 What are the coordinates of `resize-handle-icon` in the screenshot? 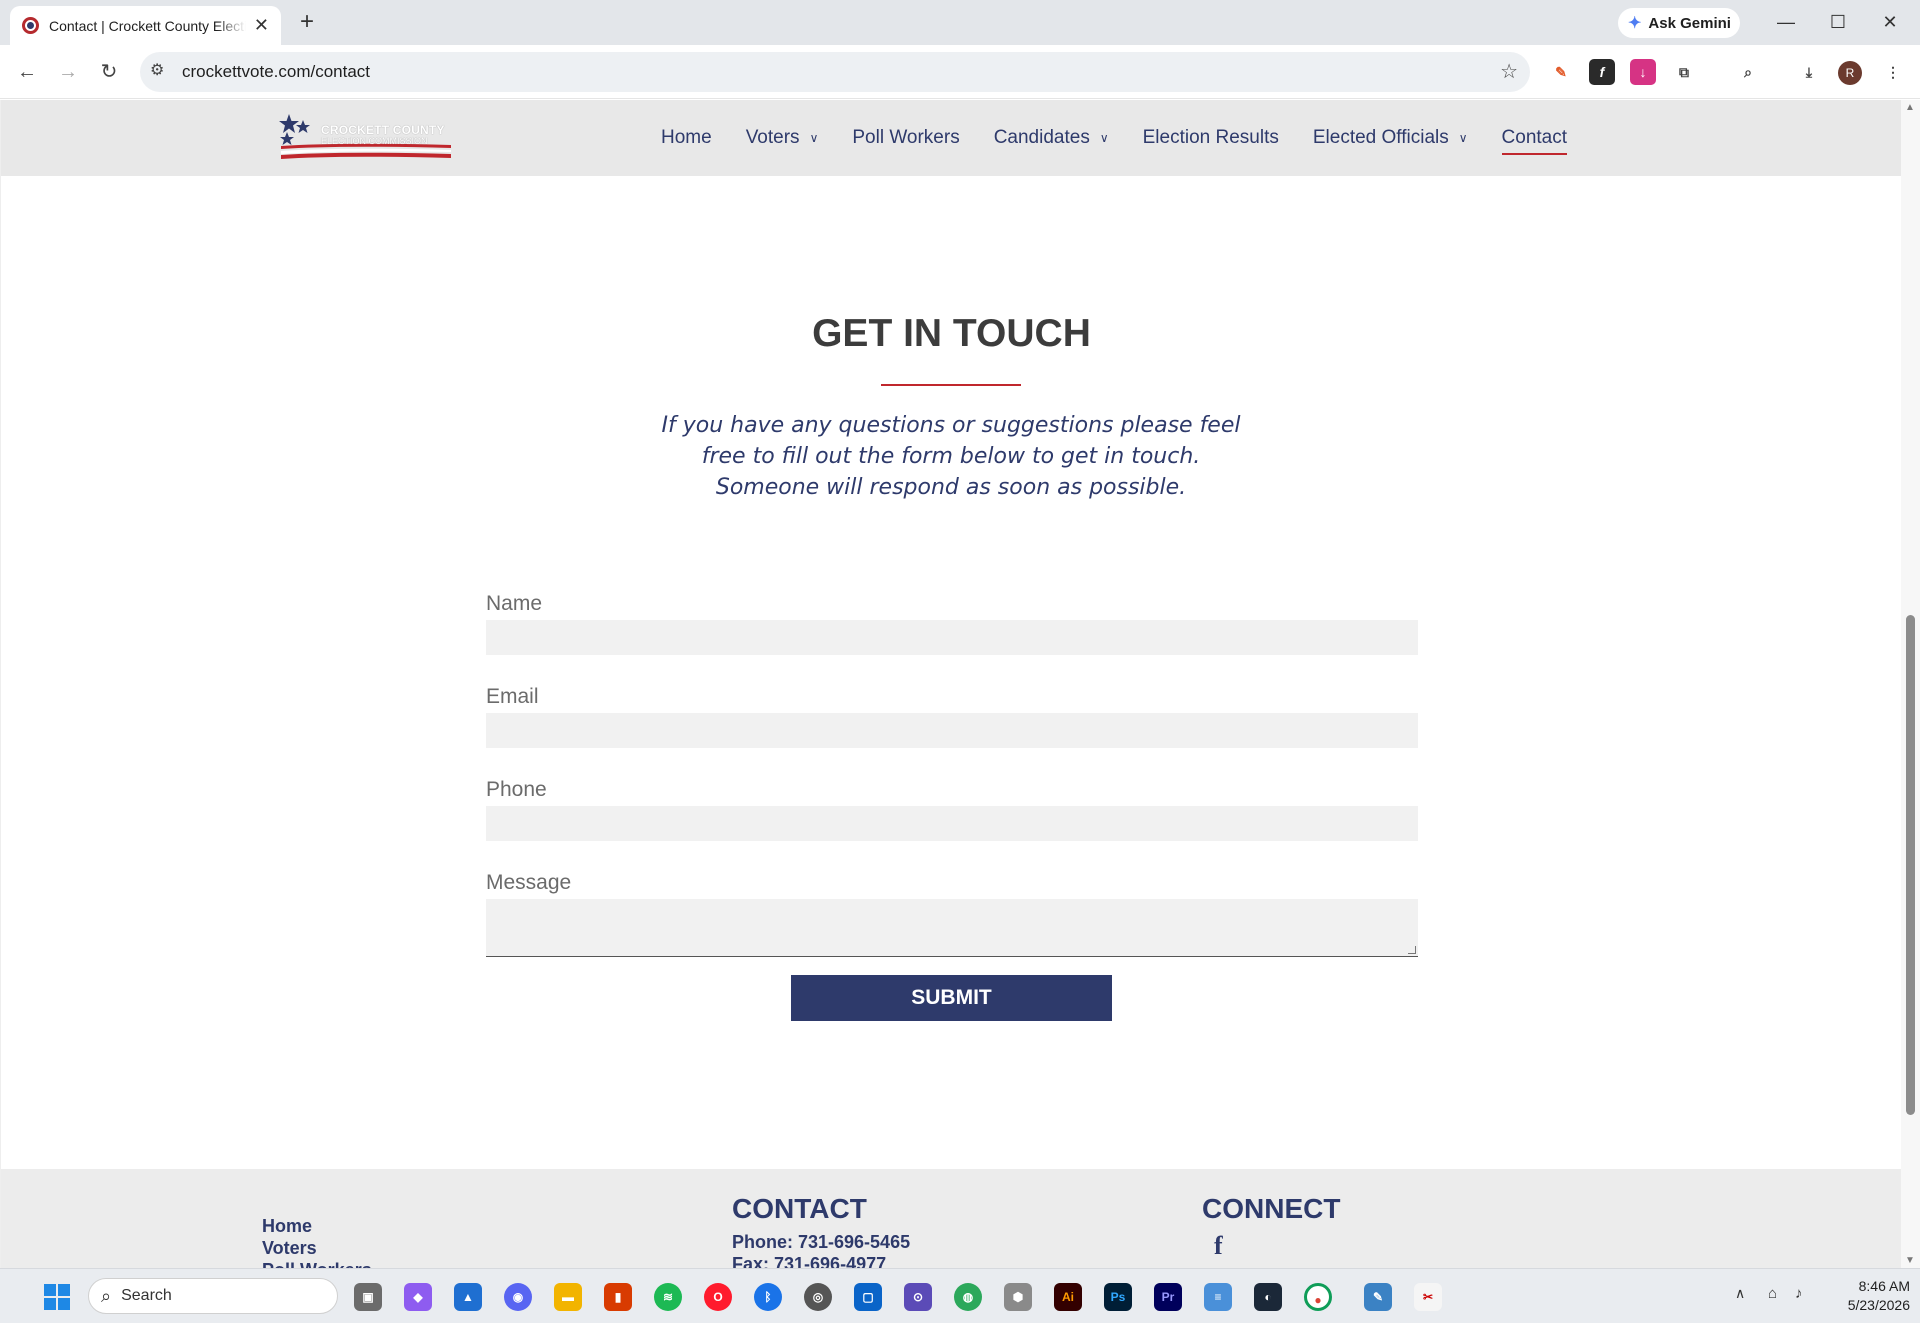 It's located at (1412, 950).